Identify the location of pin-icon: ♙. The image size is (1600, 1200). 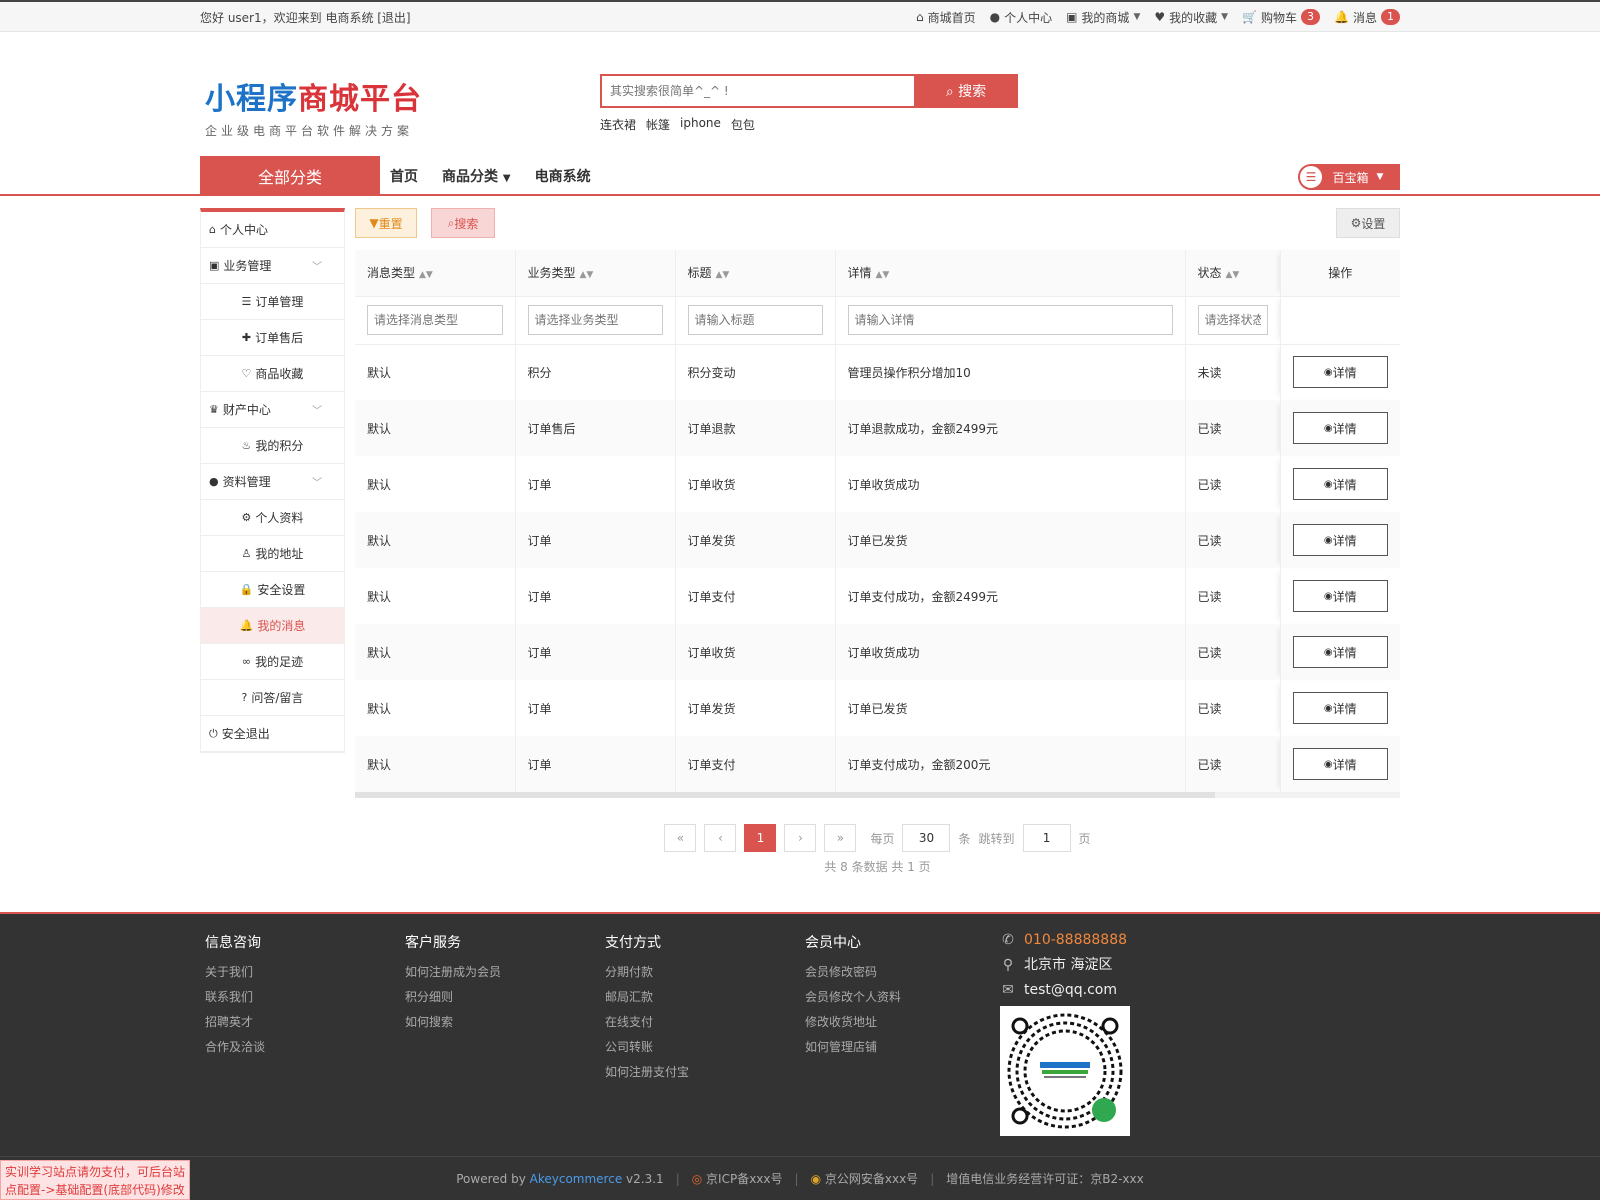
(246, 553).